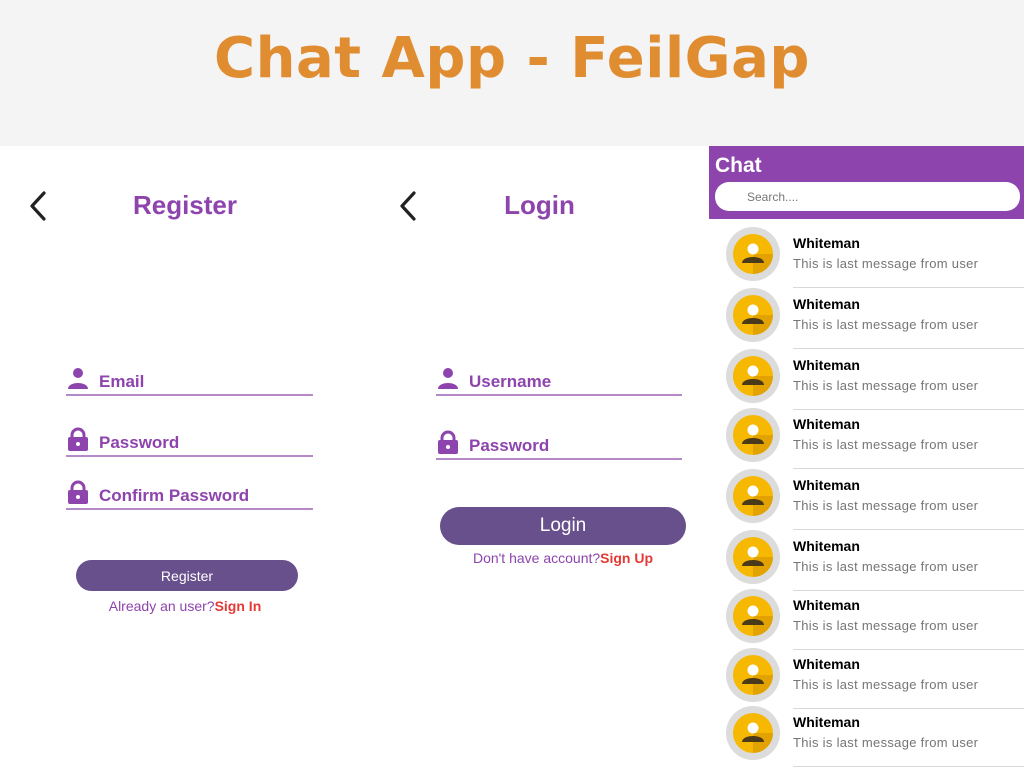 The height and width of the screenshot is (767, 1024). What do you see at coordinates (738, 165) in the screenshot?
I see `chat-title: Chat` at bounding box center [738, 165].